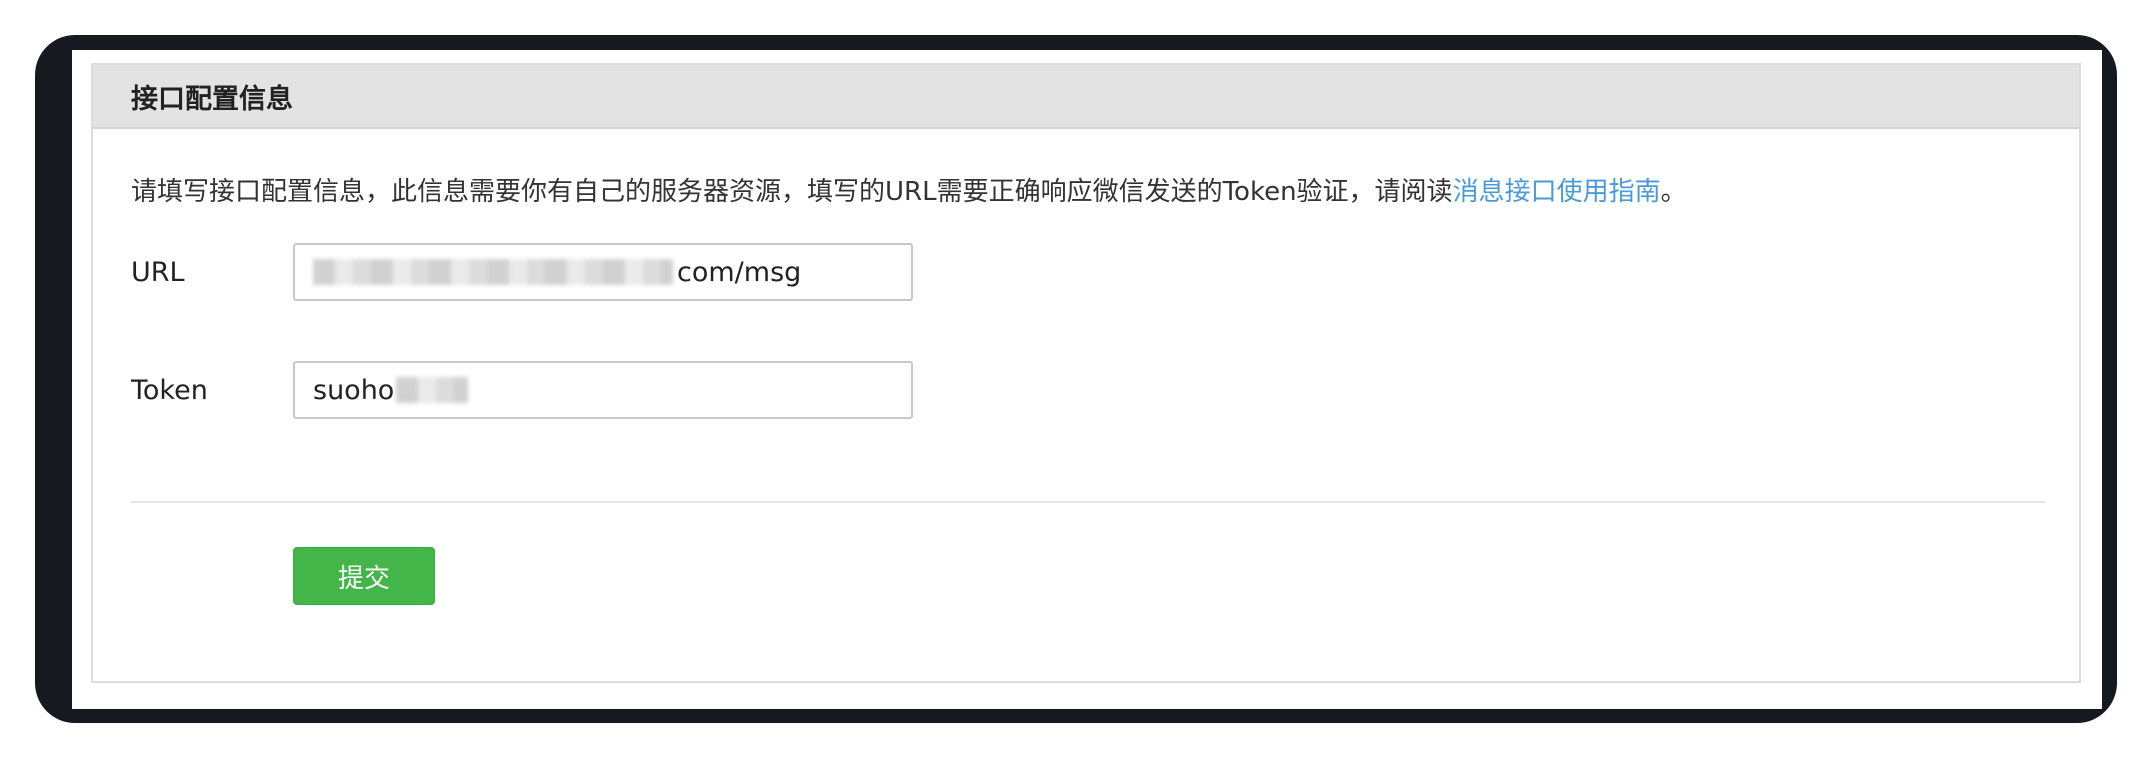  I want to click on url-input: com/msg, so click(603, 272).